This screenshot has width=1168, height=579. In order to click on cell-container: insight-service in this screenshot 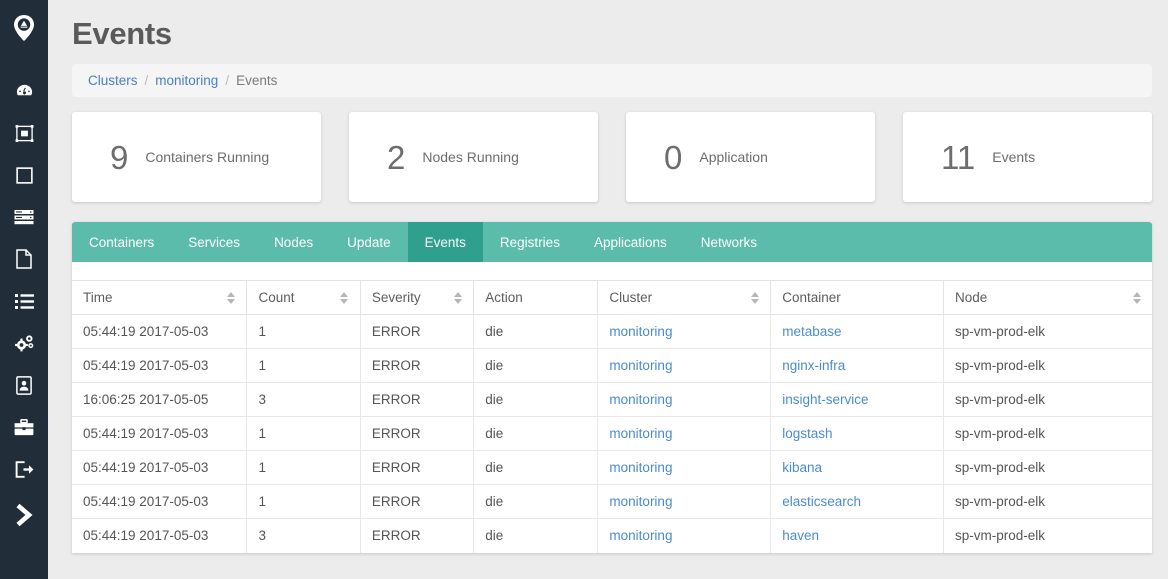, I will do `click(857, 399)`.